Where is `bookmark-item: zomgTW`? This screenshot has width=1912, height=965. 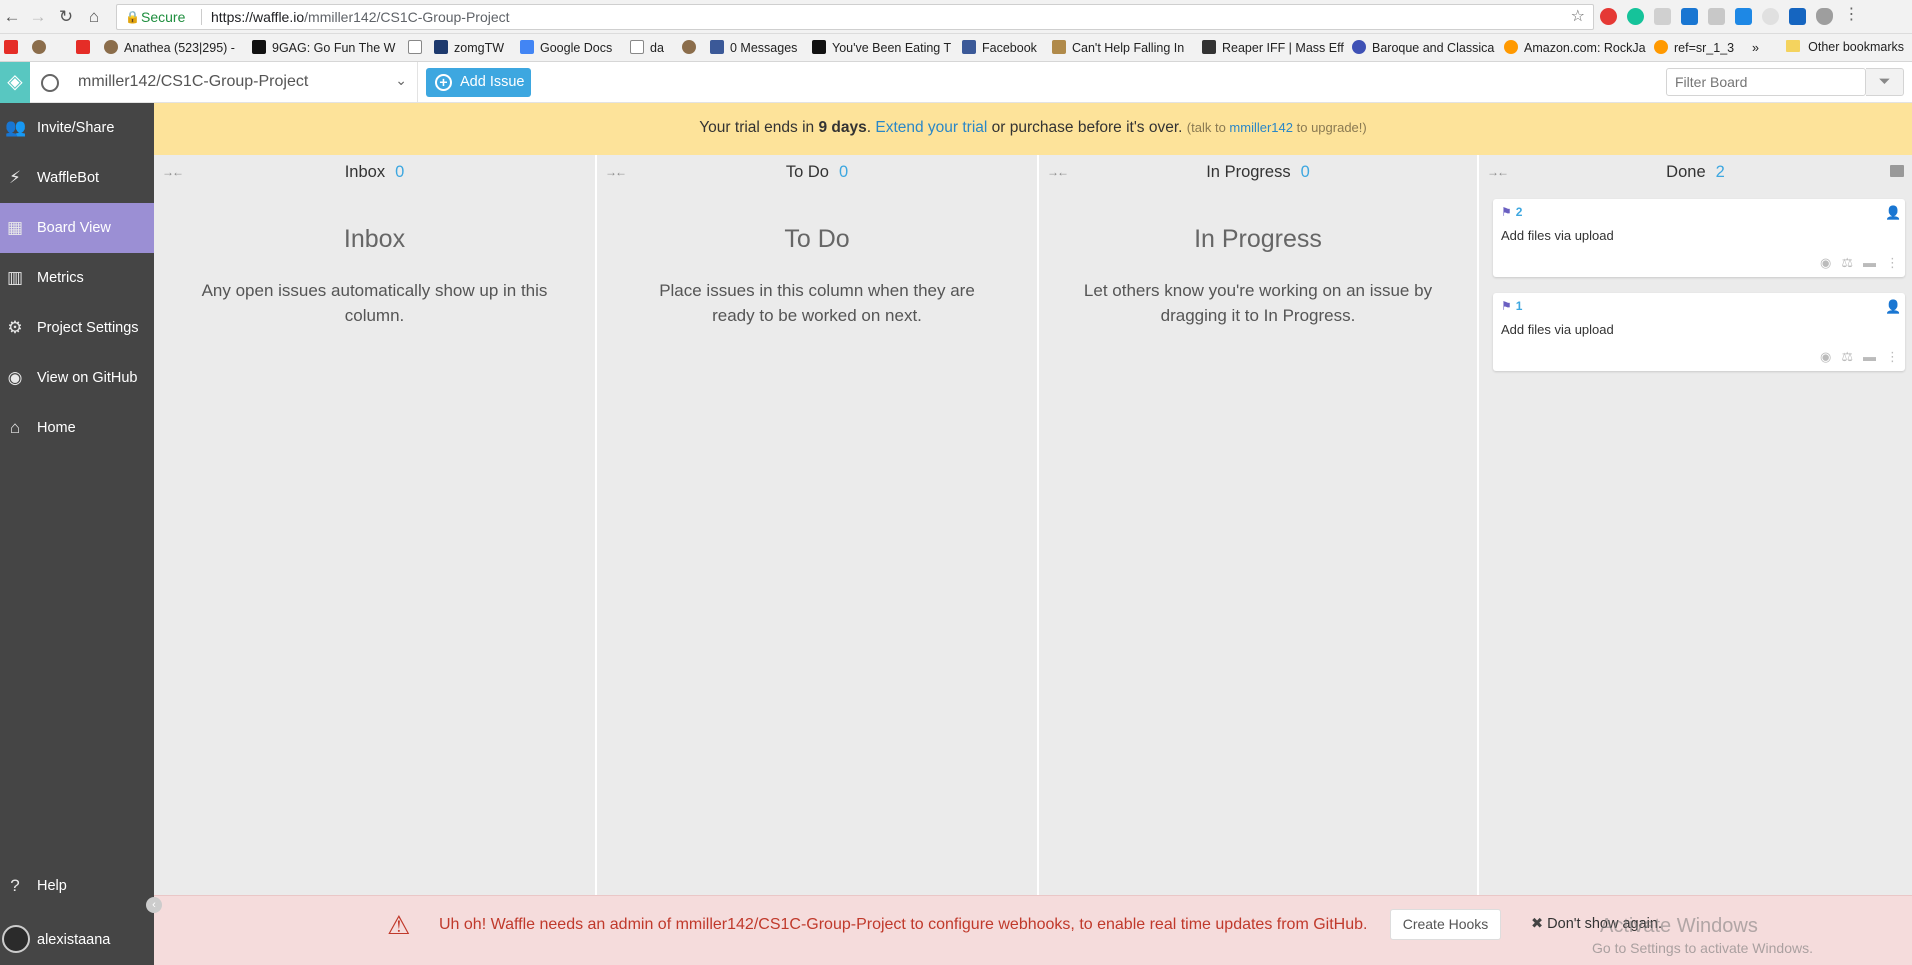 bookmark-item: zomgTW is located at coordinates (469, 48).